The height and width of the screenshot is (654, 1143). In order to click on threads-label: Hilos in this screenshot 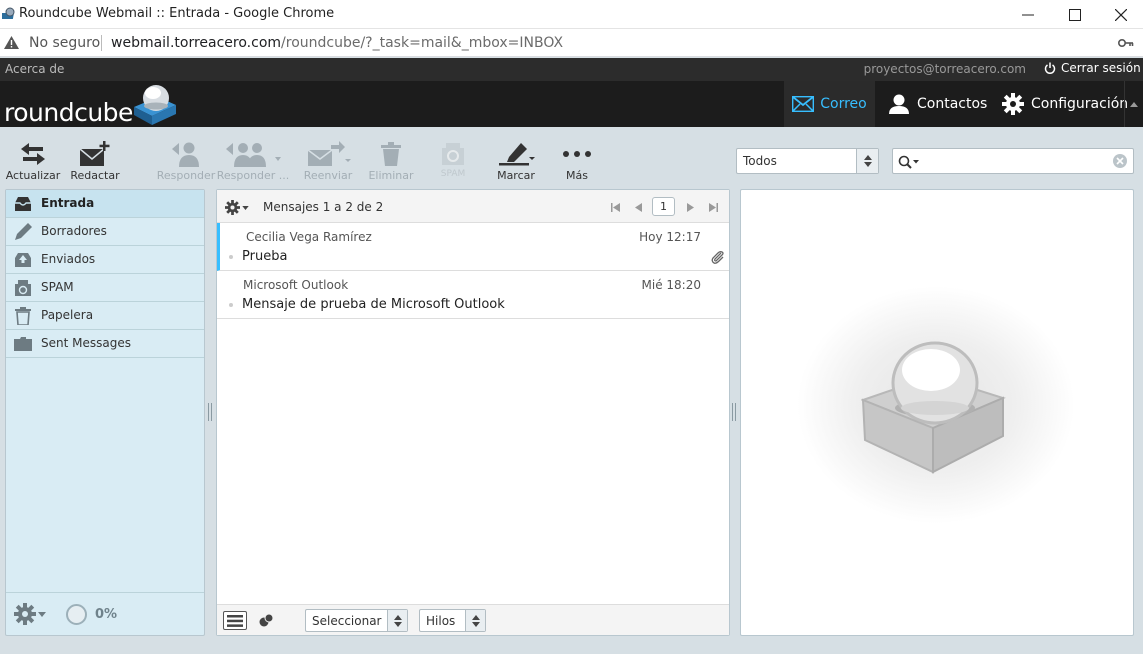, I will do `click(441, 621)`.